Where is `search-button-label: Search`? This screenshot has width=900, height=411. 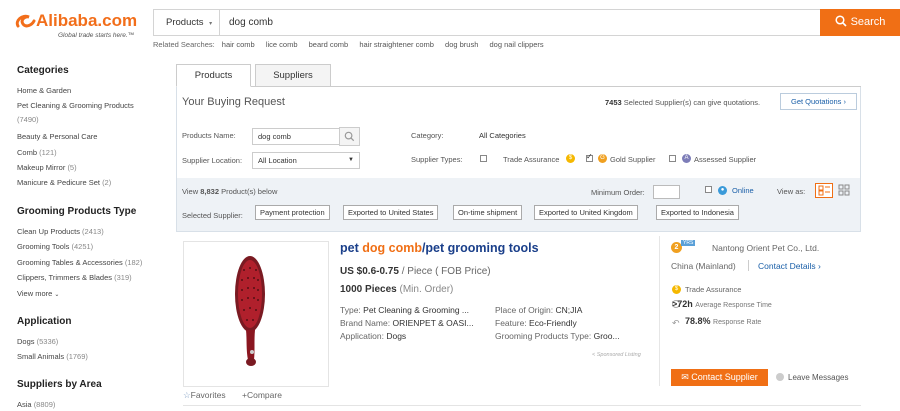
search-button-label: Search is located at coordinates (868, 22).